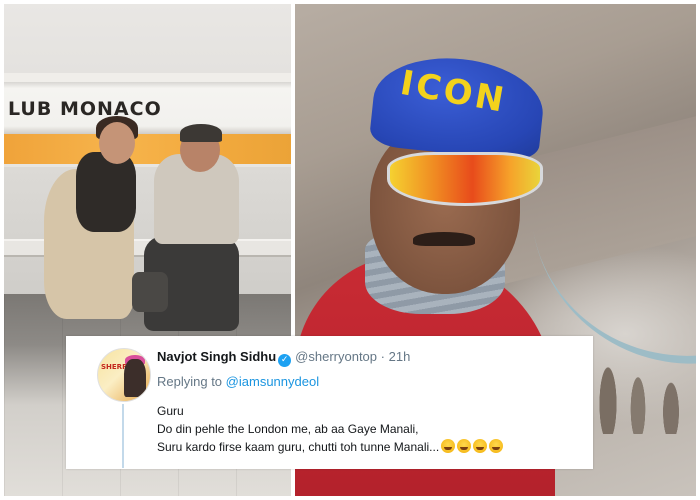 The height and width of the screenshot is (500, 700). I want to click on timestamp: 21h, so click(400, 356).